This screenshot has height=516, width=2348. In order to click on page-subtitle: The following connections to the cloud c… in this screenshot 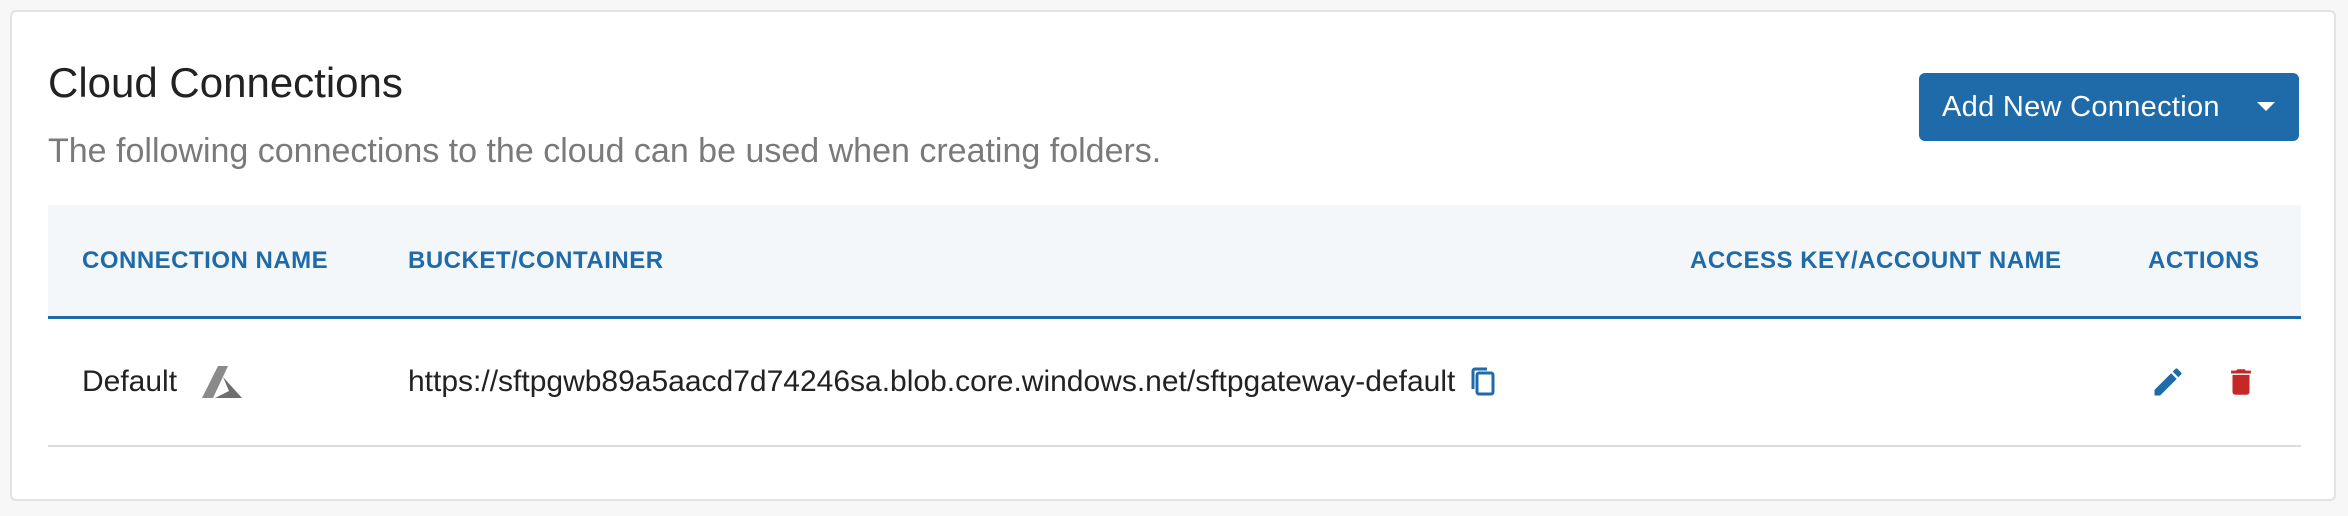, I will do `click(605, 151)`.